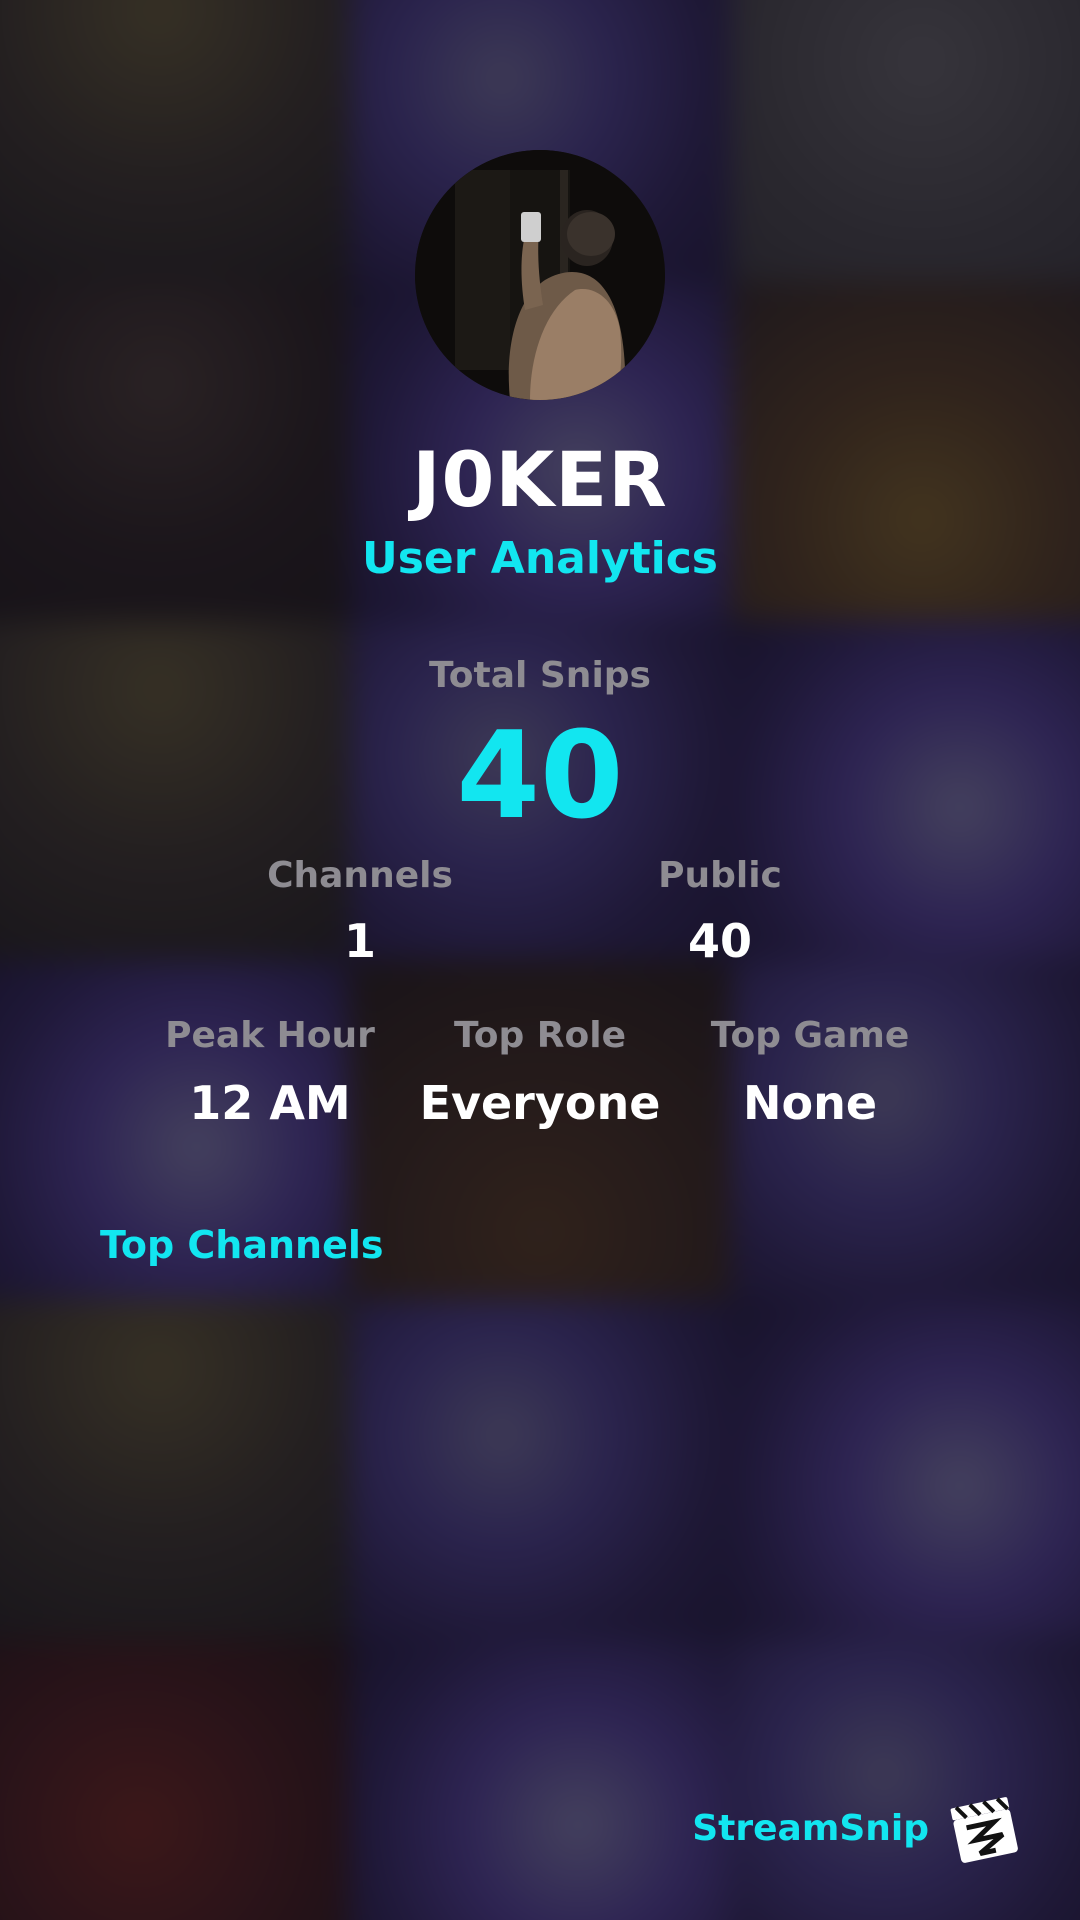 The height and width of the screenshot is (1920, 1080). I want to click on public-stat: Public 40, so click(720, 911).